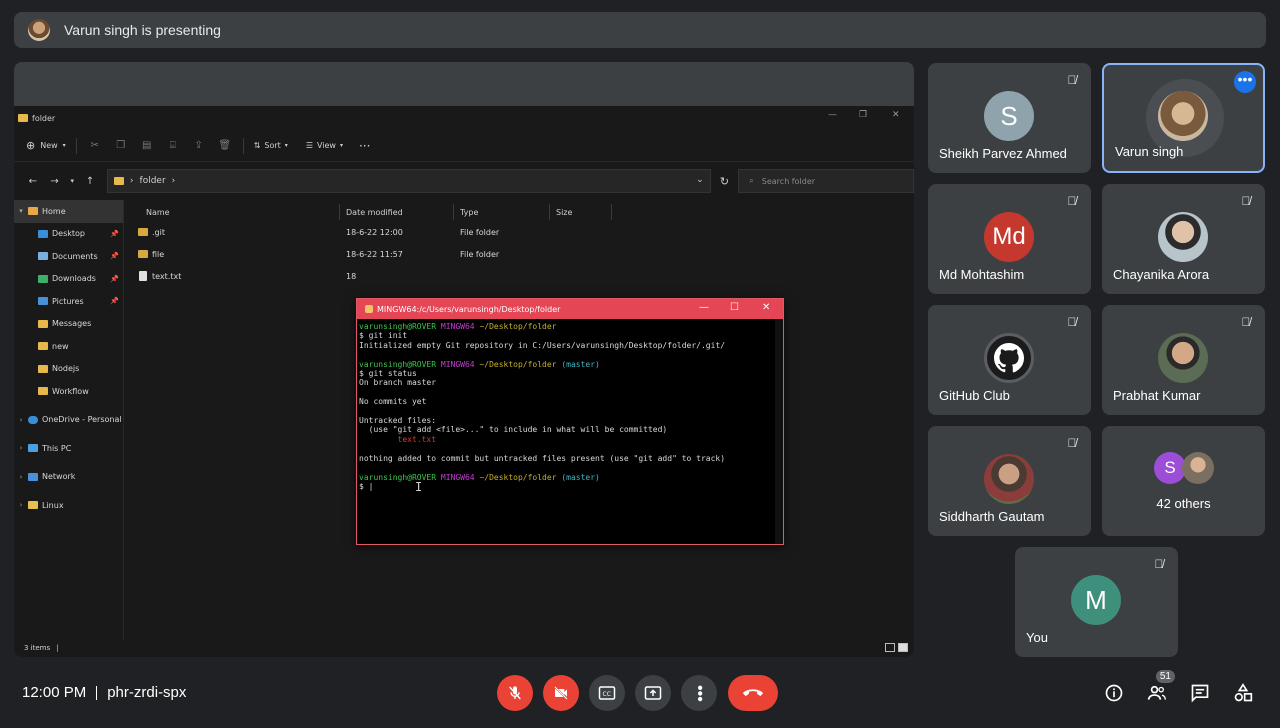 This screenshot has width=1280, height=728. I want to click on more-options-icon: ···, so click(364, 146).